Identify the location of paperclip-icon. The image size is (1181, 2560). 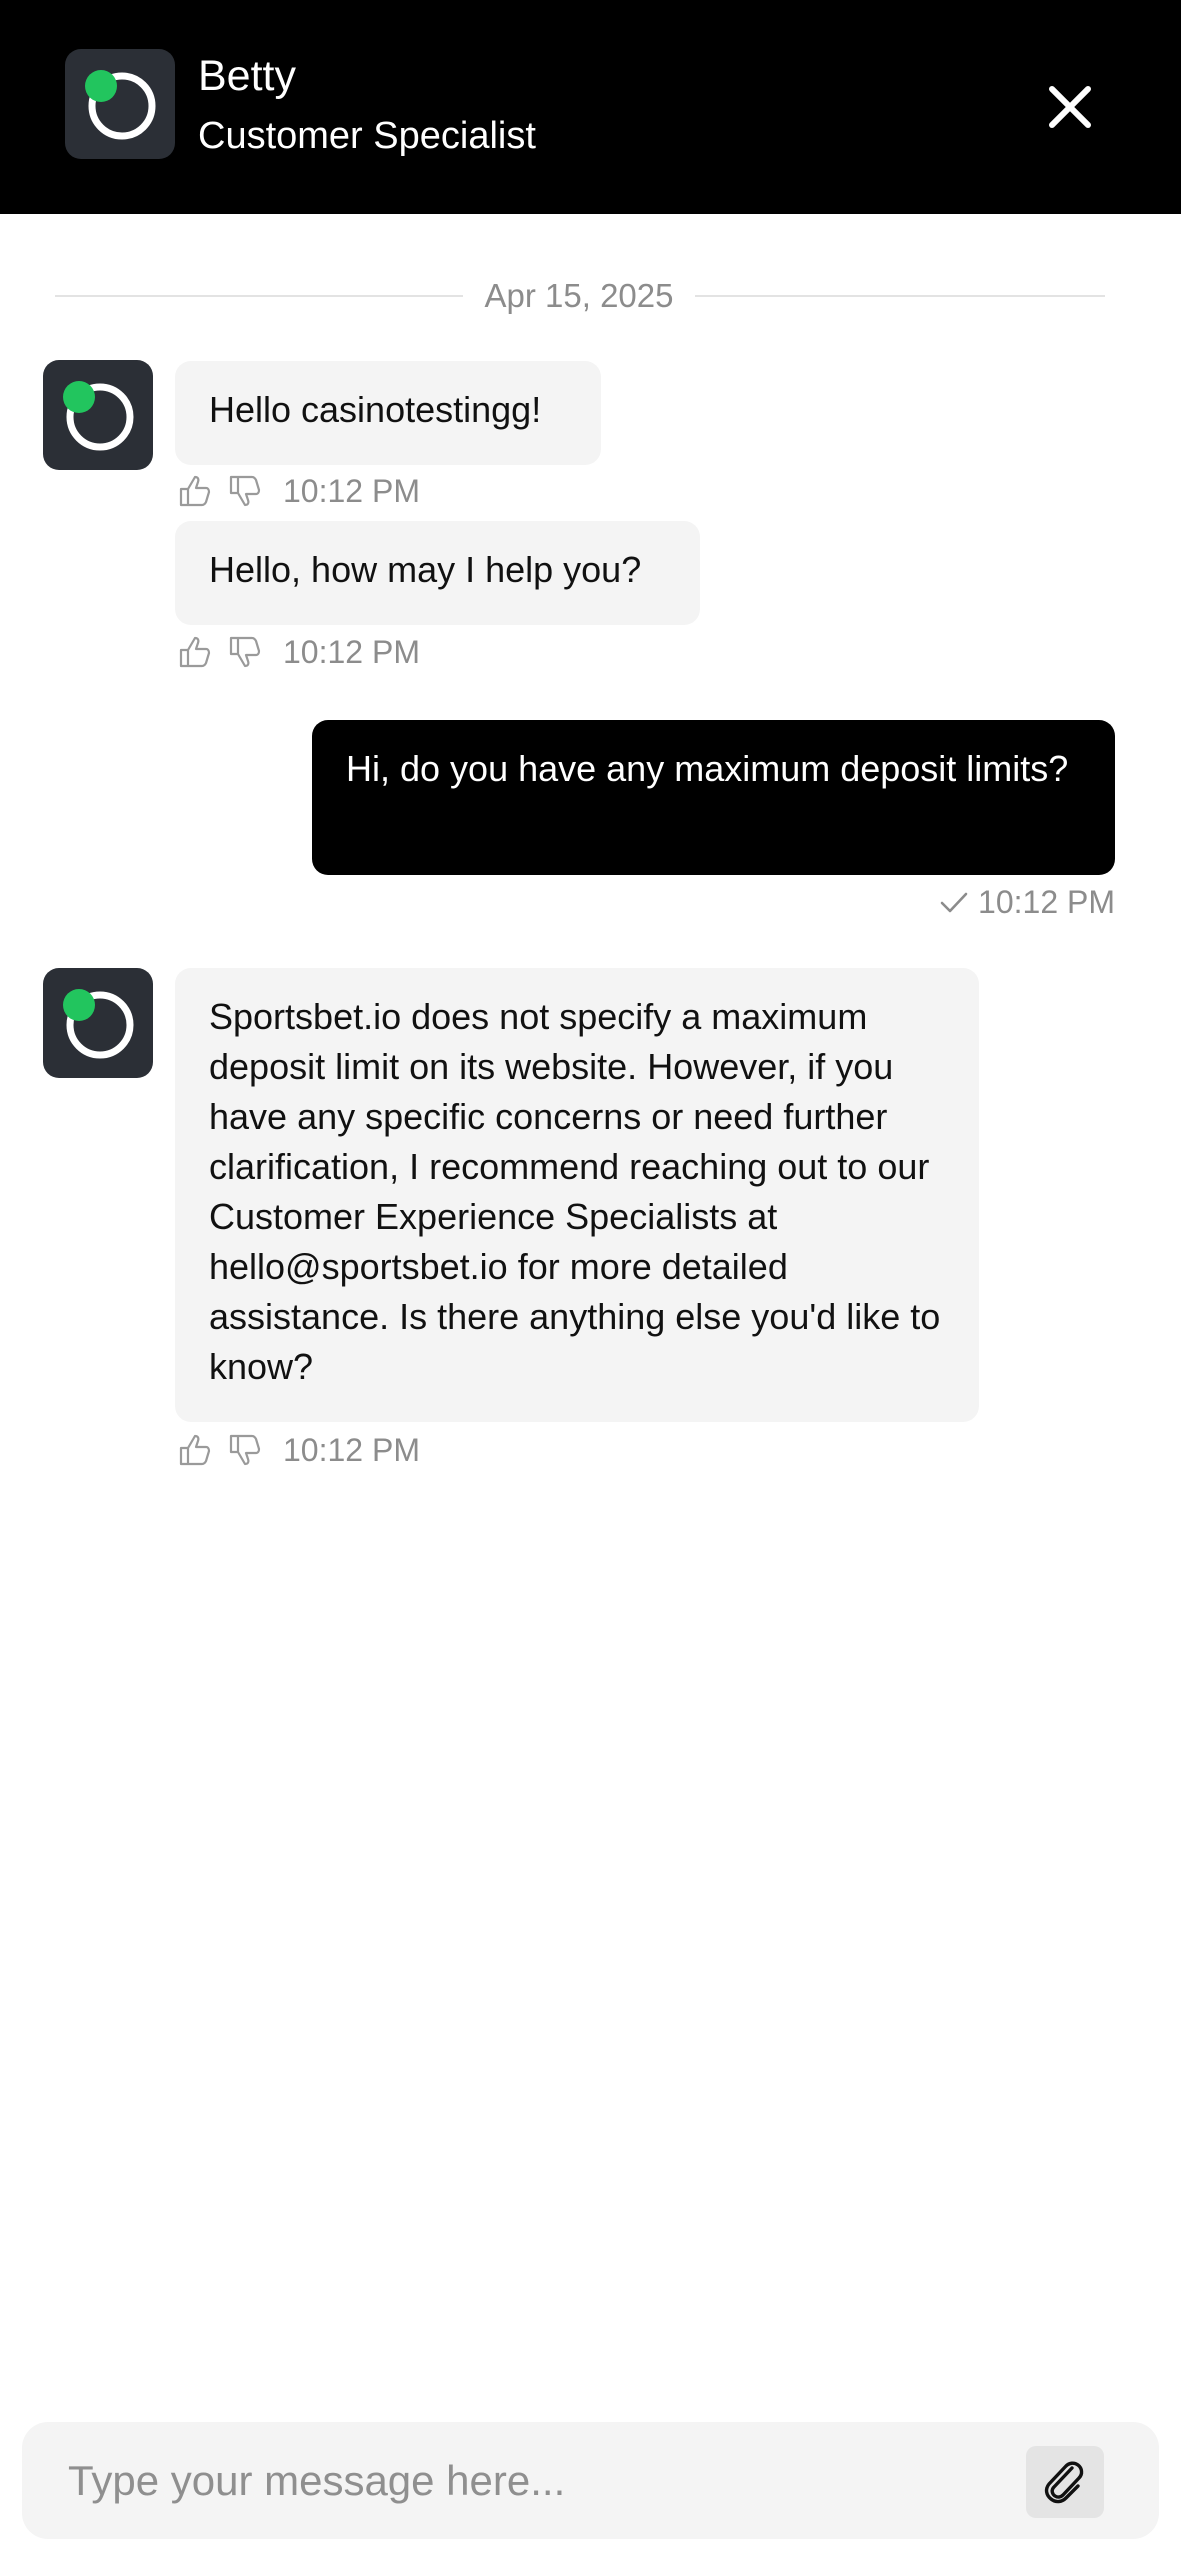
(1065, 2482).